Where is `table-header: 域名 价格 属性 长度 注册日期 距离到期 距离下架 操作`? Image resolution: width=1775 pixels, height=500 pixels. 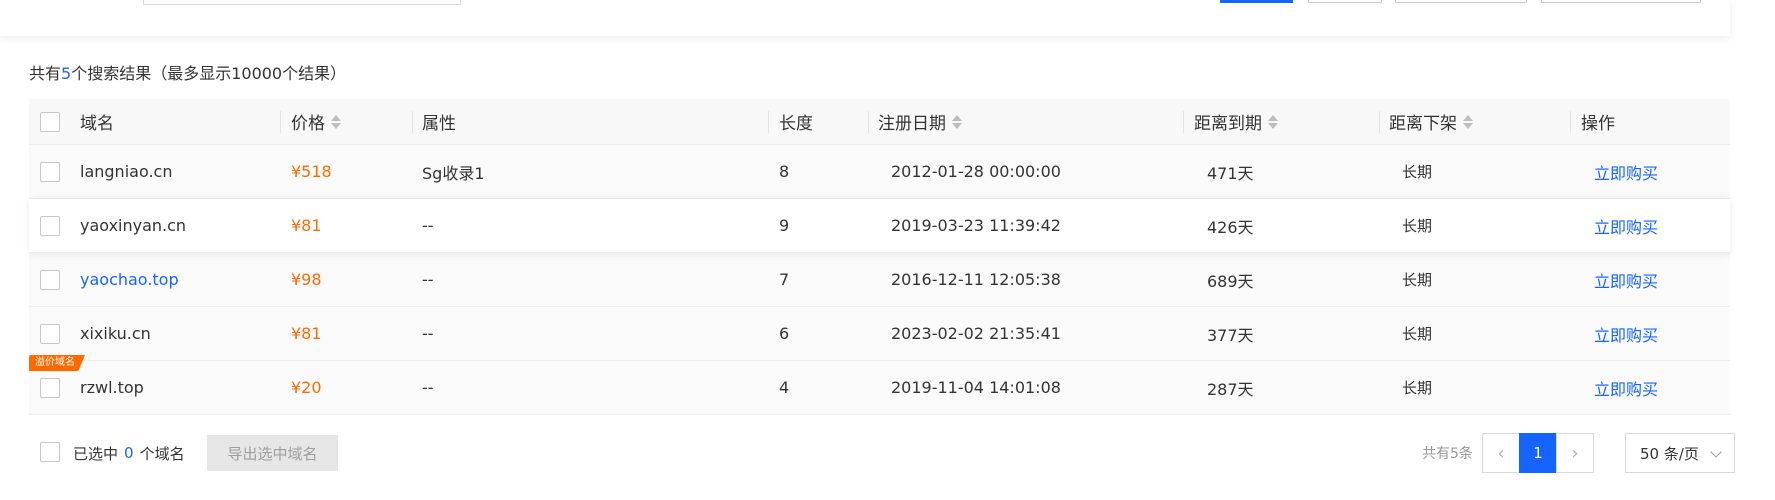 table-header: 域名 价格 属性 长度 注册日期 距离到期 距离下架 操作 is located at coordinates (879, 122).